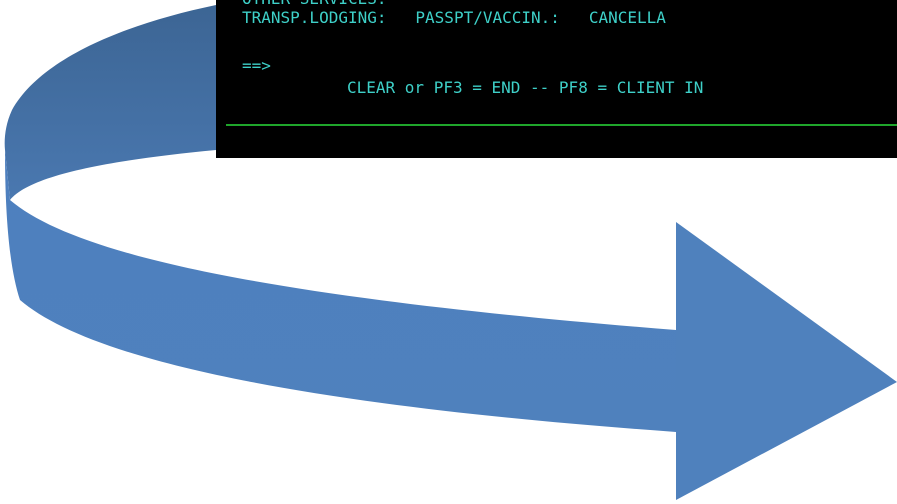  What do you see at coordinates (314, 17) in the screenshot?
I see `transp-lodging-label: TRANSP.LODGING:` at bounding box center [314, 17].